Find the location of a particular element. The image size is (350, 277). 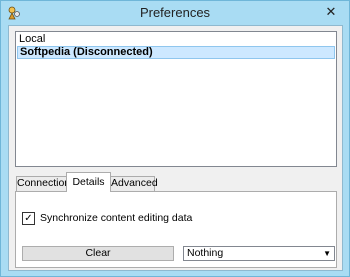

sync-checkbox: ✓ is located at coordinates (28, 218).